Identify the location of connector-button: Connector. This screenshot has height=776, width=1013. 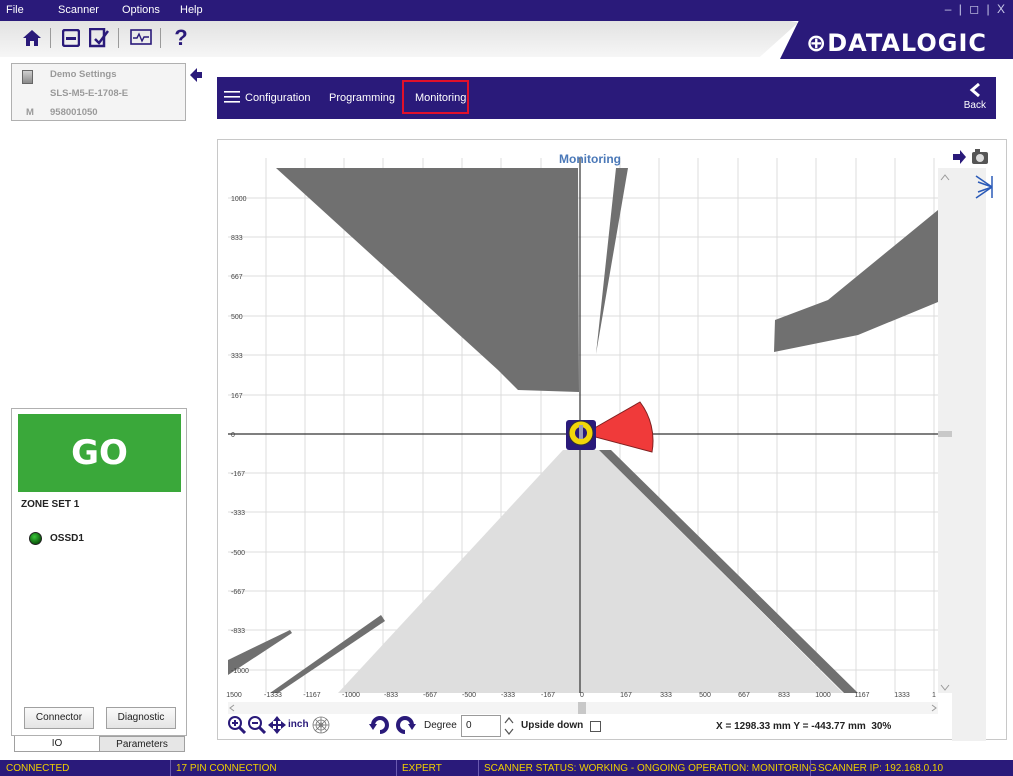
(59, 718).